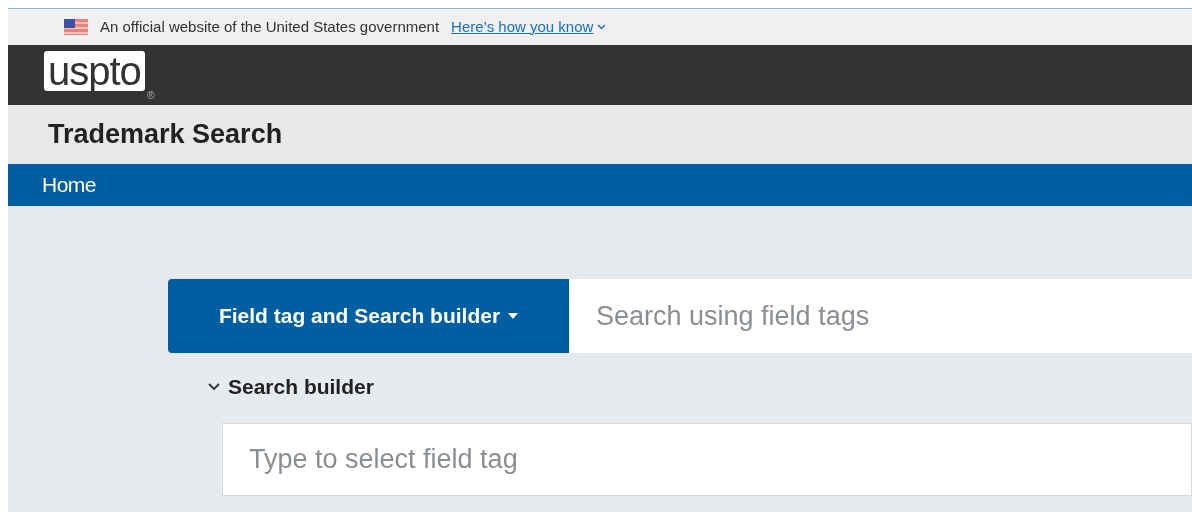 Image resolution: width=1192 pixels, height=512 pixels. What do you see at coordinates (513, 316) in the screenshot?
I see `caret-icon` at bounding box center [513, 316].